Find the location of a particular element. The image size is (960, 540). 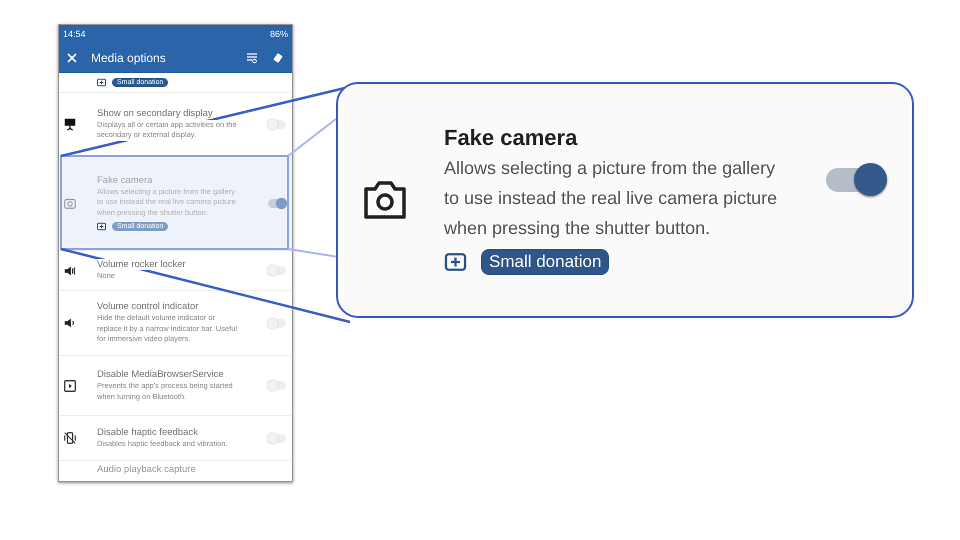

play-box-icon is located at coordinates (70, 385).